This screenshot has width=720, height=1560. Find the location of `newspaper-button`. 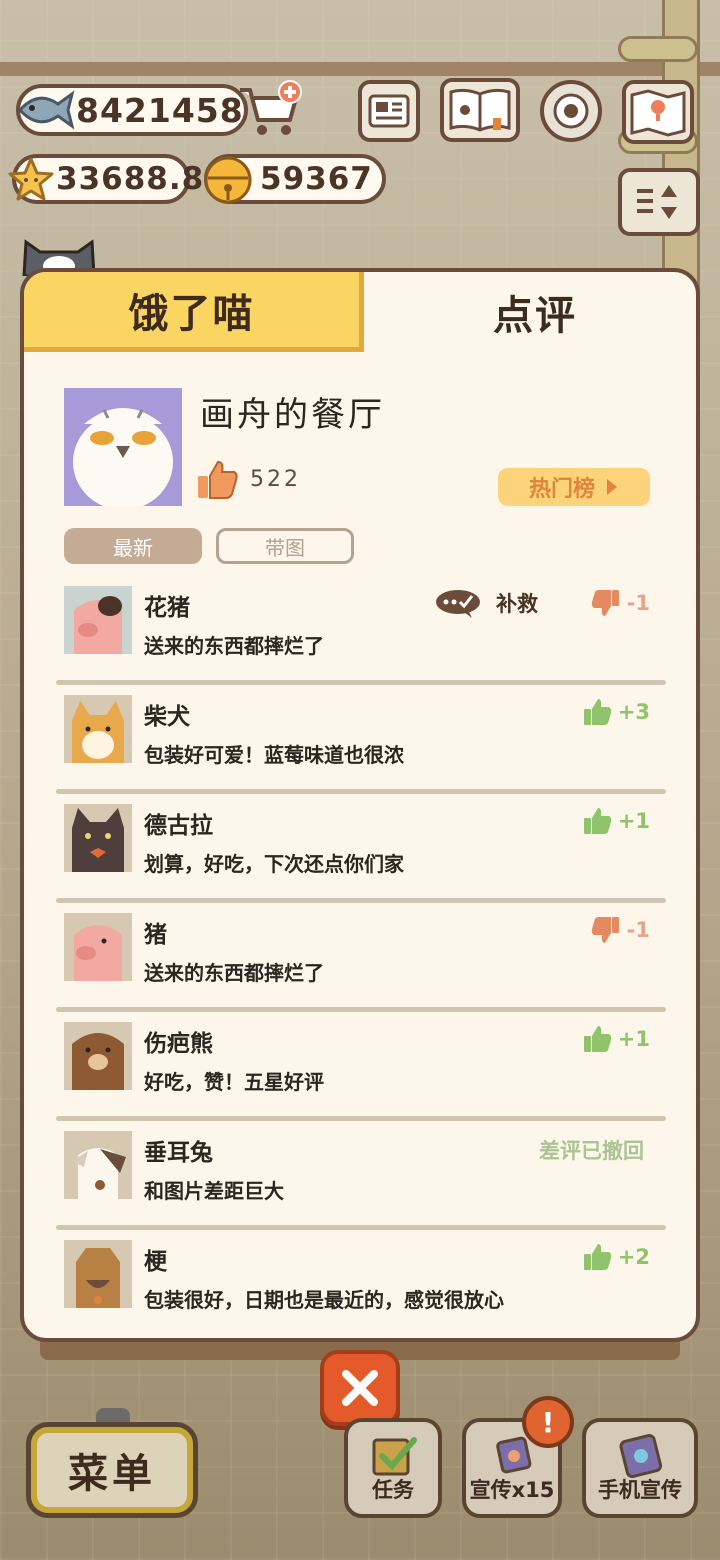

newspaper-button is located at coordinates (389, 111).